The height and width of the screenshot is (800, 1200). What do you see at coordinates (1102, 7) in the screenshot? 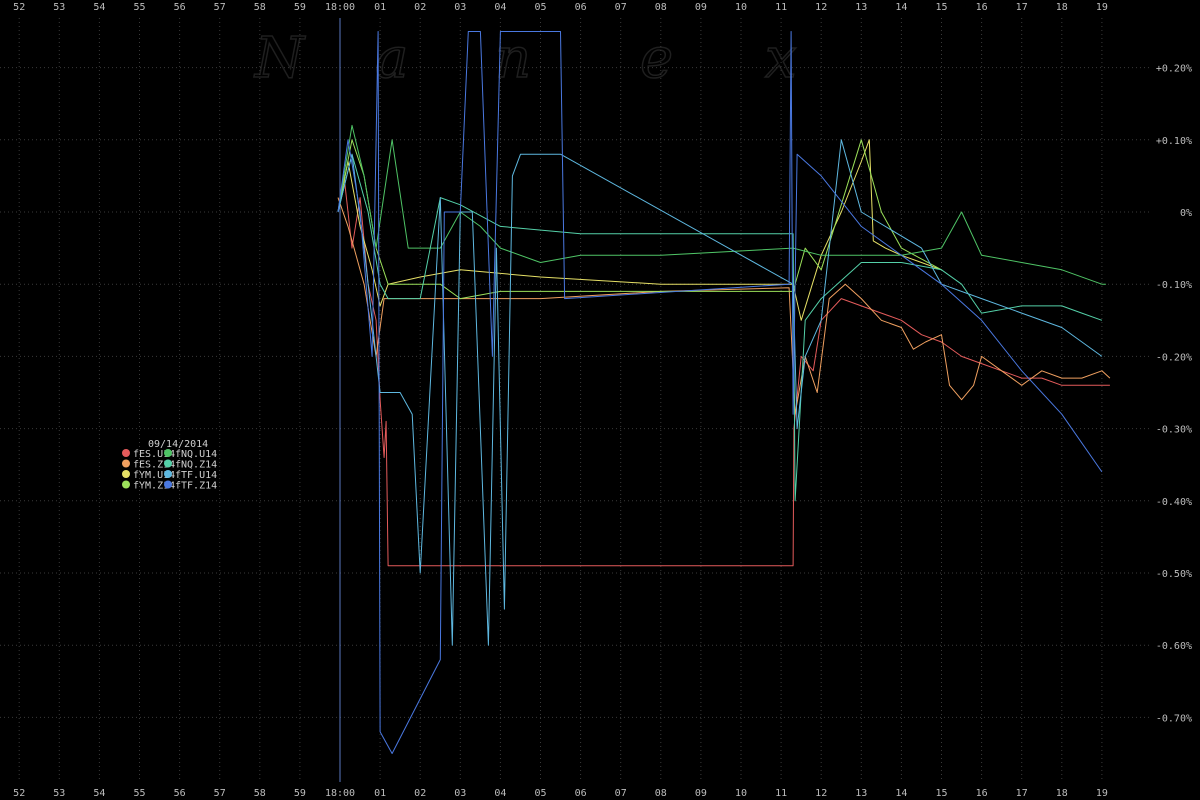
I see `x-tick-label-top: 19` at bounding box center [1102, 7].